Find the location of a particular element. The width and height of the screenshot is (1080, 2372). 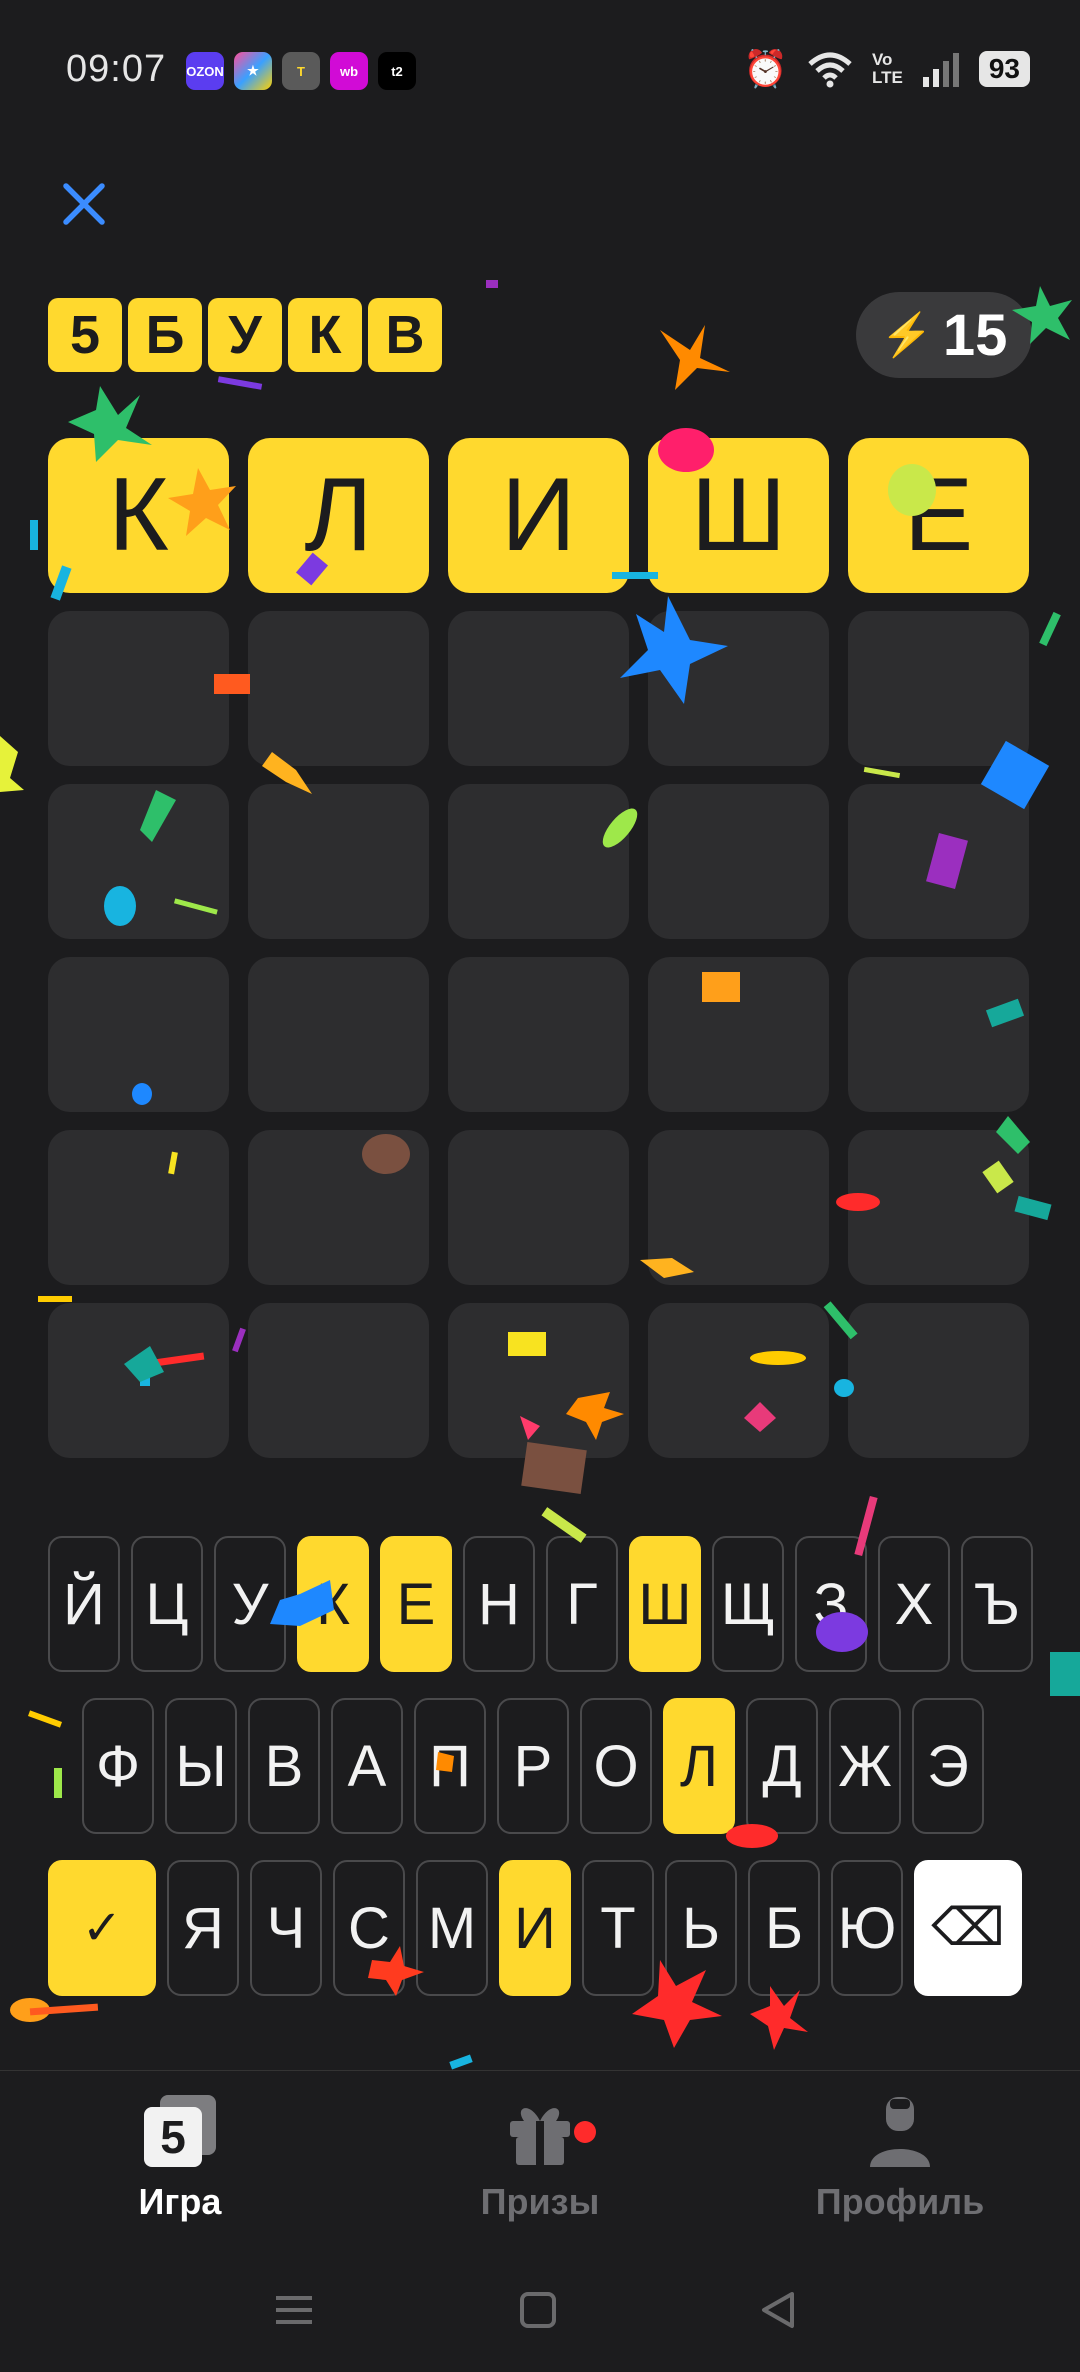

lightning-icon: ⚡ is located at coordinates (906, 334).